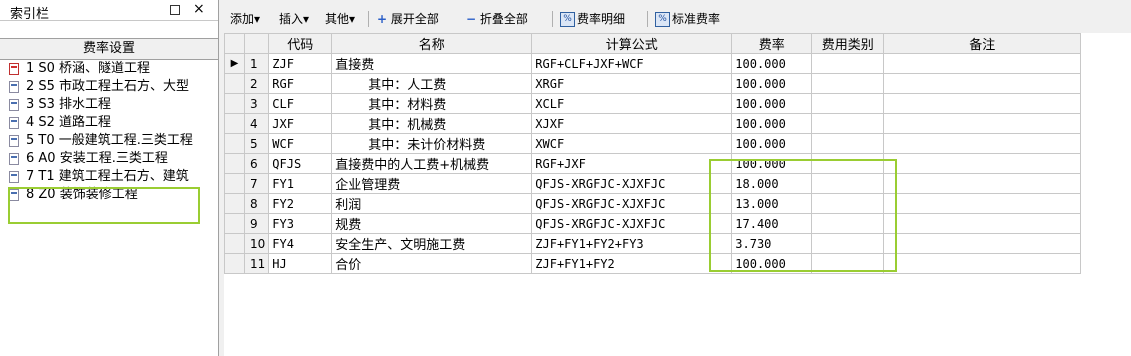 The width and height of the screenshot is (1131, 356). What do you see at coordinates (234, 63) in the screenshot?
I see `row-indicator: ▶` at bounding box center [234, 63].